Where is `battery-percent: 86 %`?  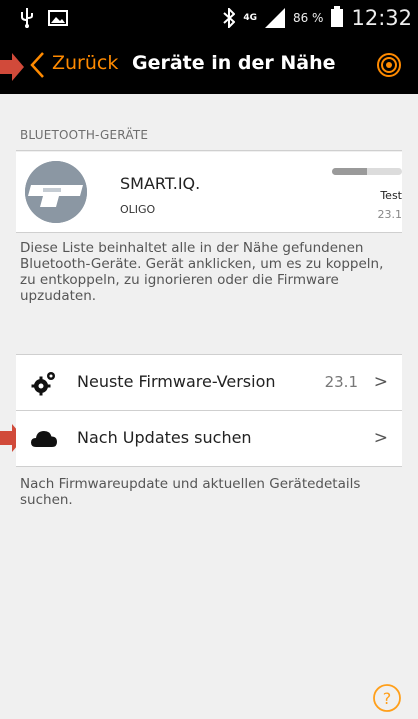
battery-percent: 86 % is located at coordinates (308, 18).